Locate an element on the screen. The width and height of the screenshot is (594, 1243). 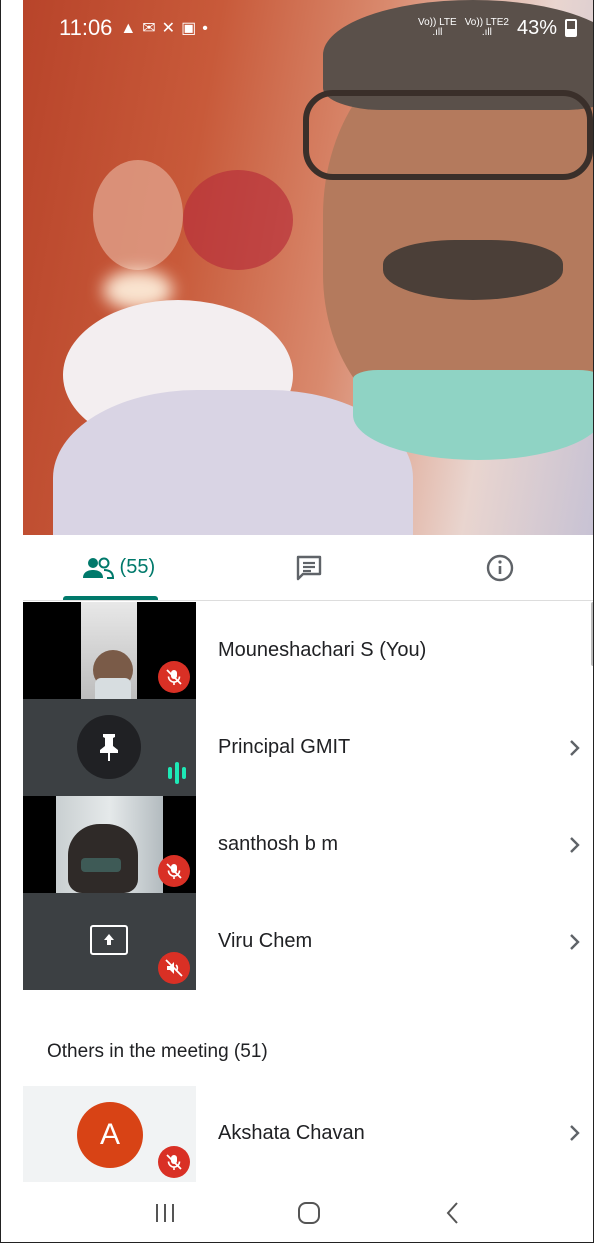
clock: 11:06 is located at coordinates (86, 27).